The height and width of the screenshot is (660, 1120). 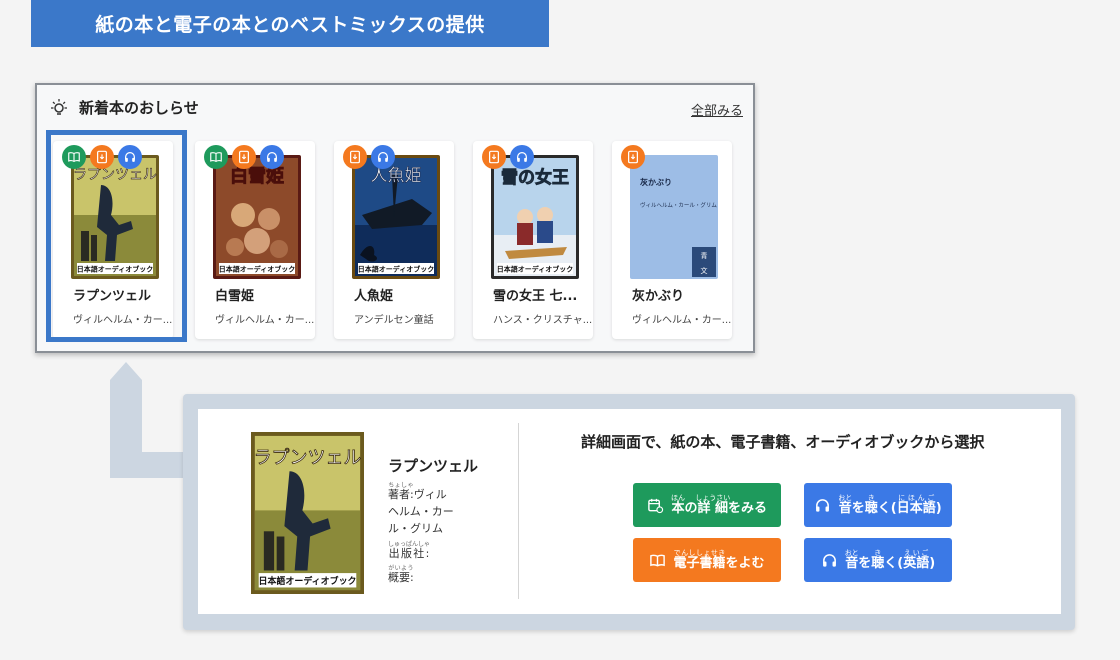 What do you see at coordinates (396, 217) in the screenshot?
I see `book-cover: 人魚姫 日本語オーディオブック` at bounding box center [396, 217].